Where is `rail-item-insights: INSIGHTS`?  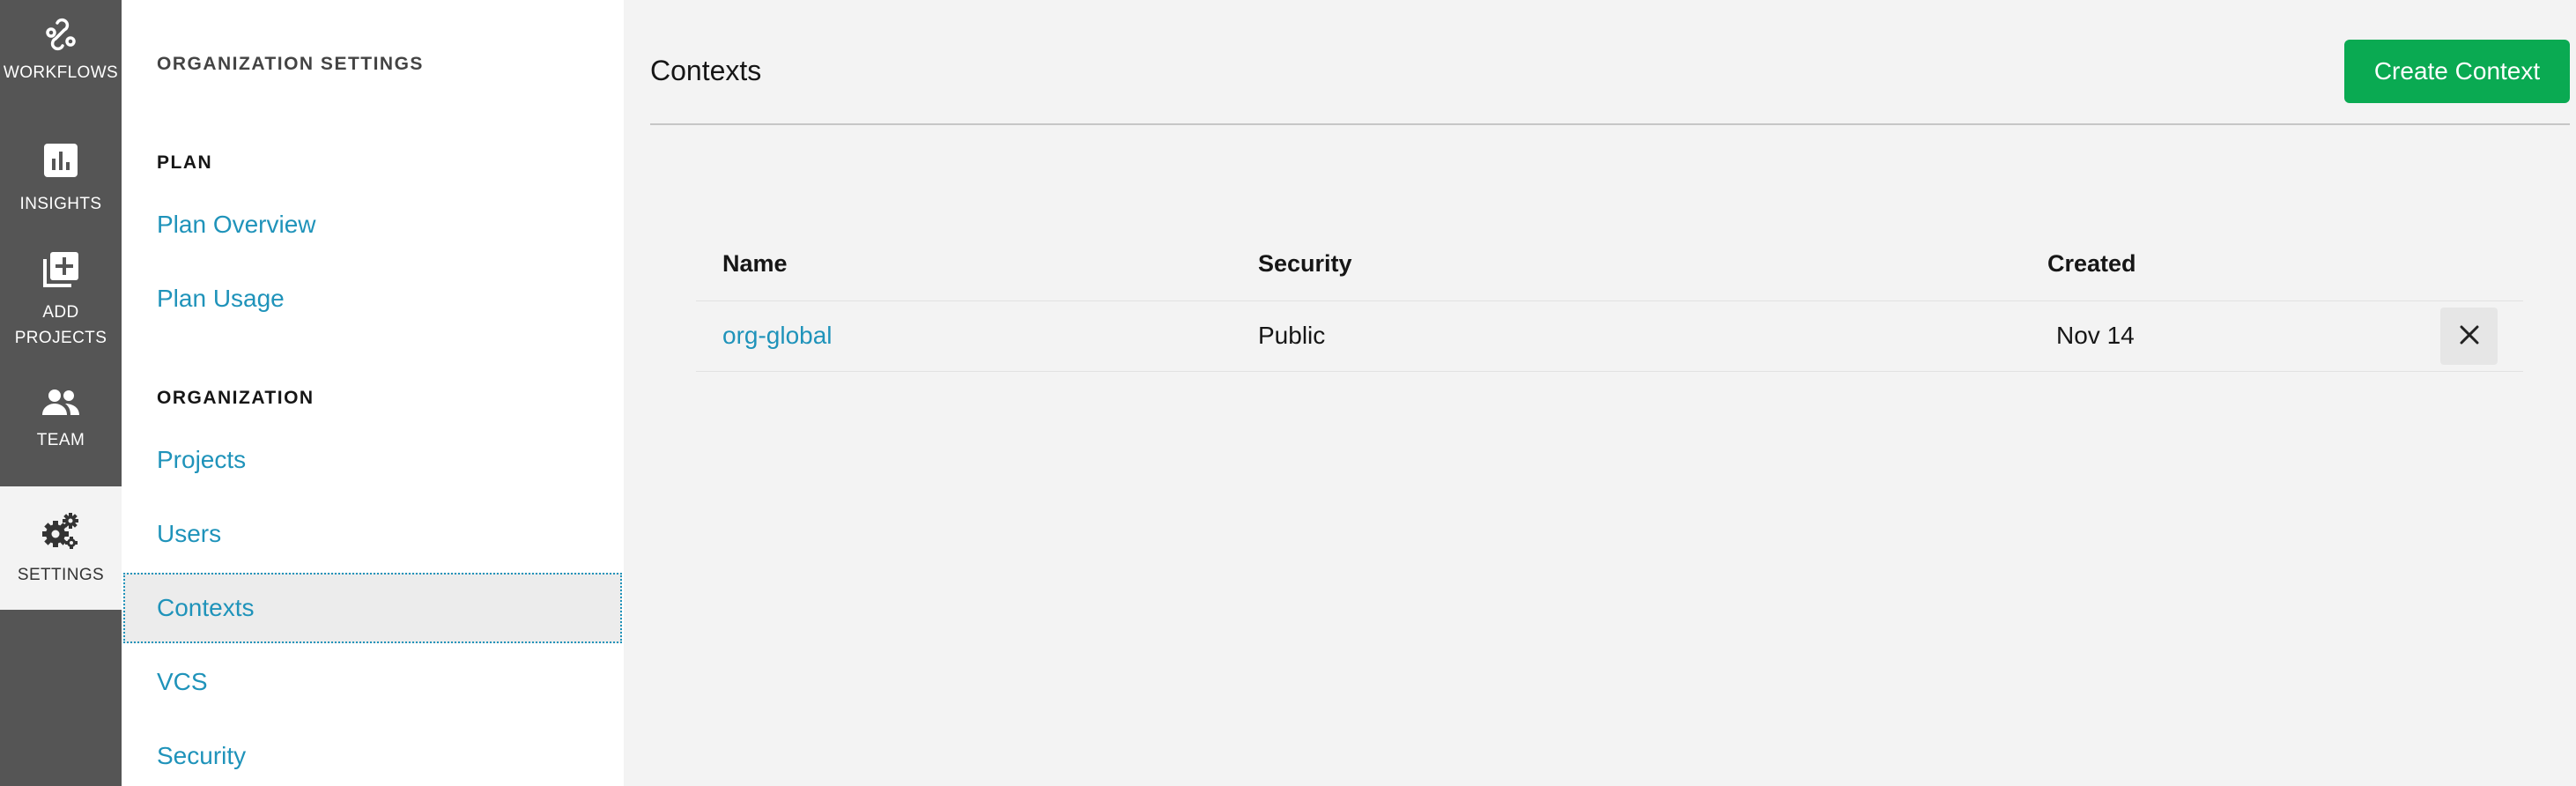
rail-item-insights: INSIGHTS is located at coordinates (61, 181).